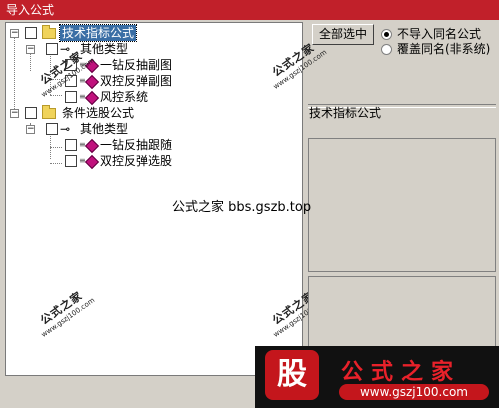 This screenshot has height=408, width=499. I want to click on tree-node-label: 一钻反抽跟随, so click(136, 145).